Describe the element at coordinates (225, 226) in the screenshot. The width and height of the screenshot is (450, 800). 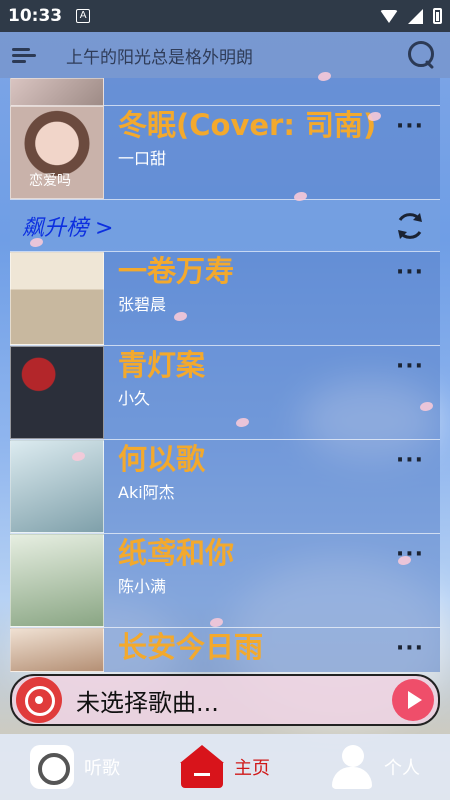
I see `rising-chart-header: 飙升榜 >` at that location.